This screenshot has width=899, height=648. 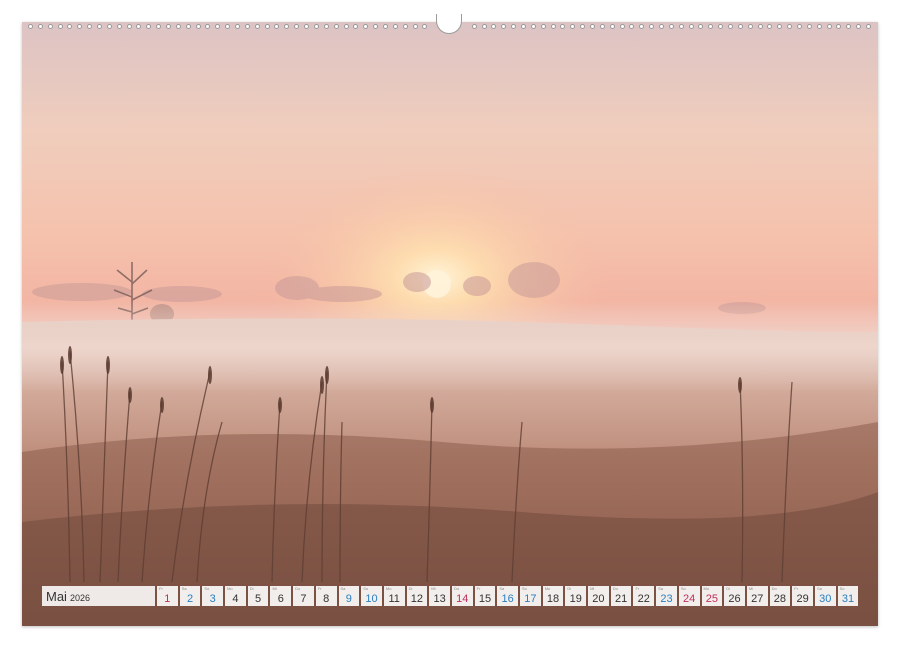 What do you see at coordinates (621, 596) in the screenshot?
I see `day-cell: Do 21` at bounding box center [621, 596].